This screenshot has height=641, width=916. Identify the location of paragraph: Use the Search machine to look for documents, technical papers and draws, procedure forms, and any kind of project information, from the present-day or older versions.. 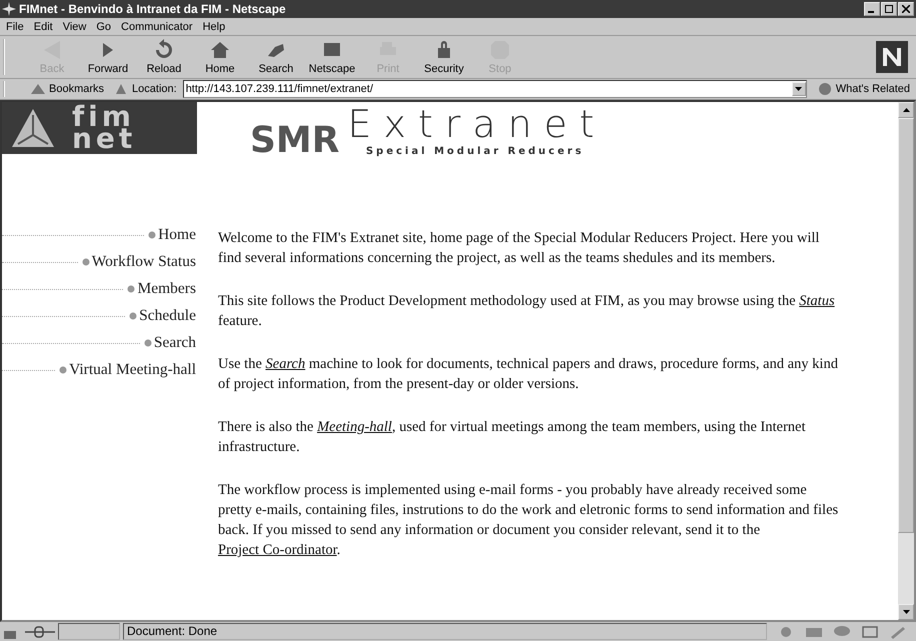
(528, 374).